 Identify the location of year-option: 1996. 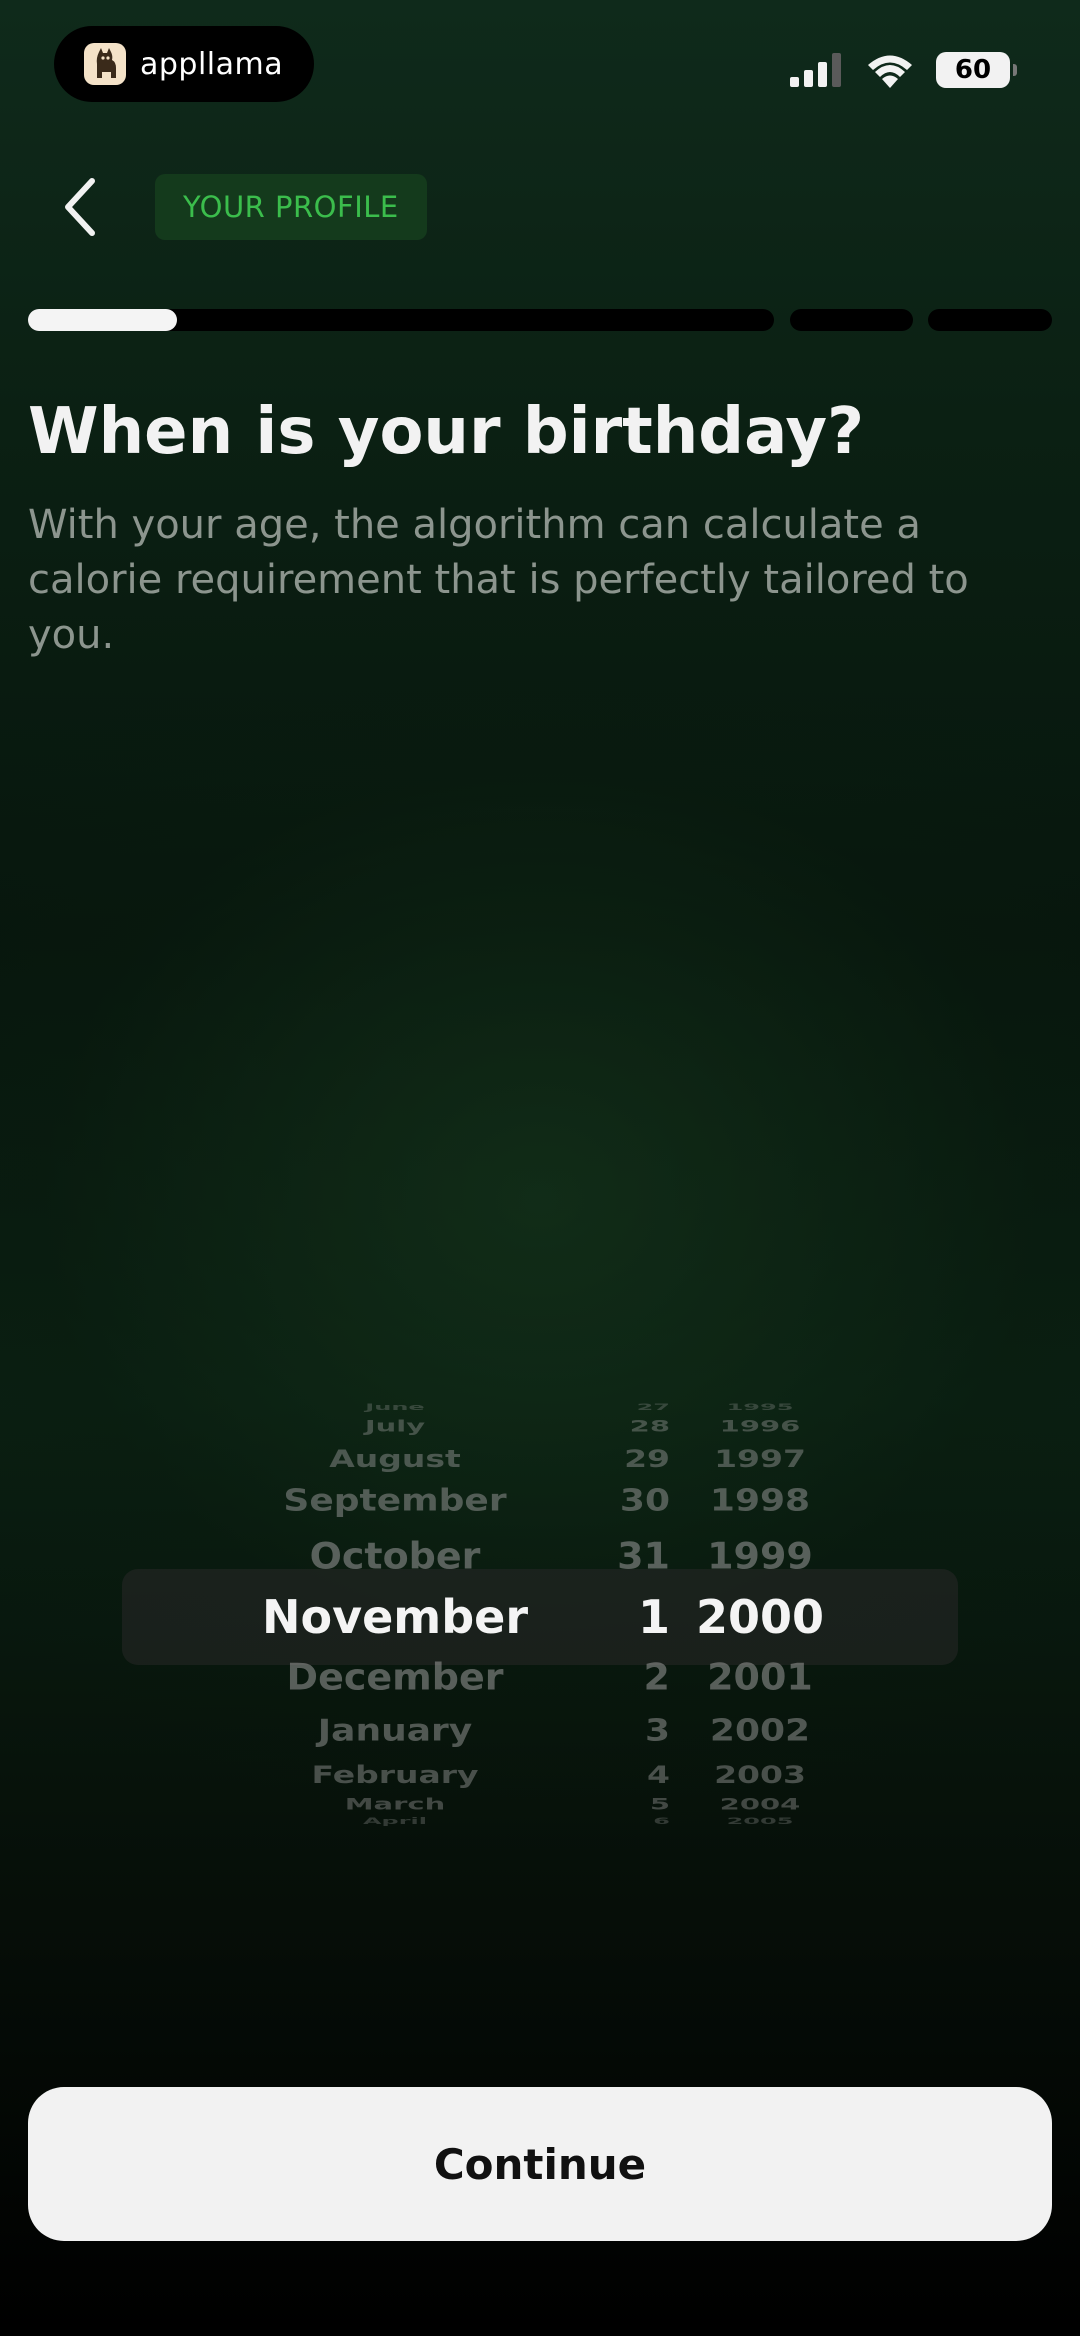
(760, 1426).